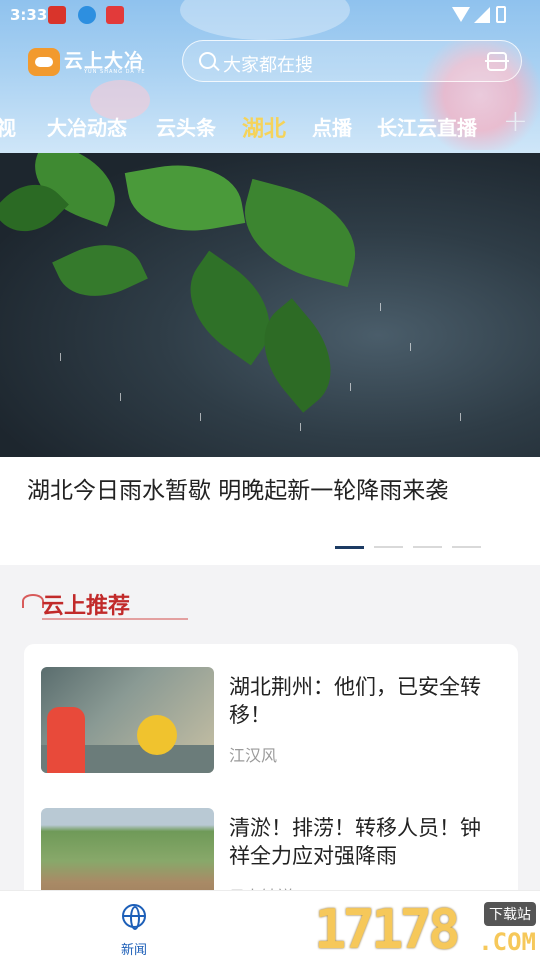 The width and height of the screenshot is (540, 960). What do you see at coordinates (134, 950) in the screenshot?
I see `nav-label: 新闻` at bounding box center [134, 950].